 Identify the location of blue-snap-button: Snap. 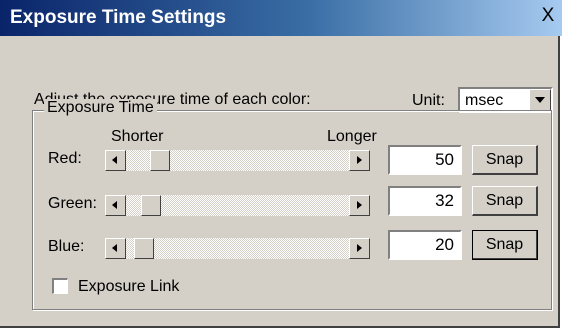
(505, 245).